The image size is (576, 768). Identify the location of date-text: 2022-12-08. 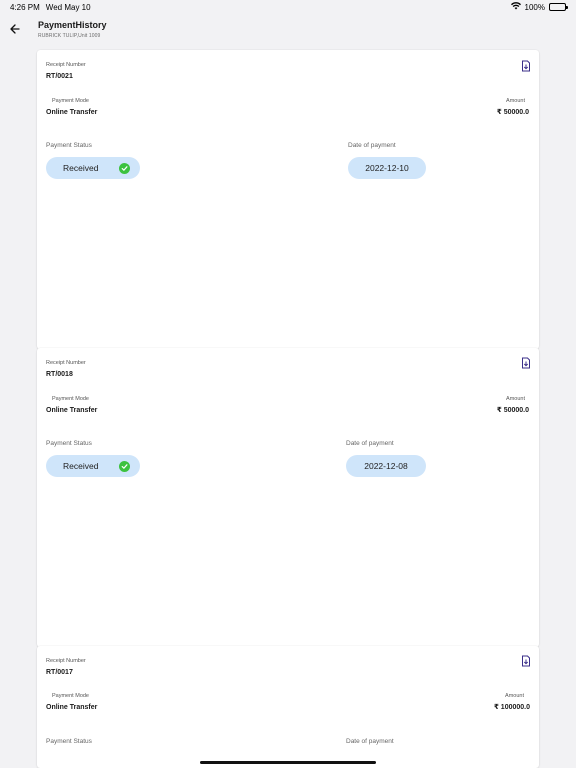
(386, 466).